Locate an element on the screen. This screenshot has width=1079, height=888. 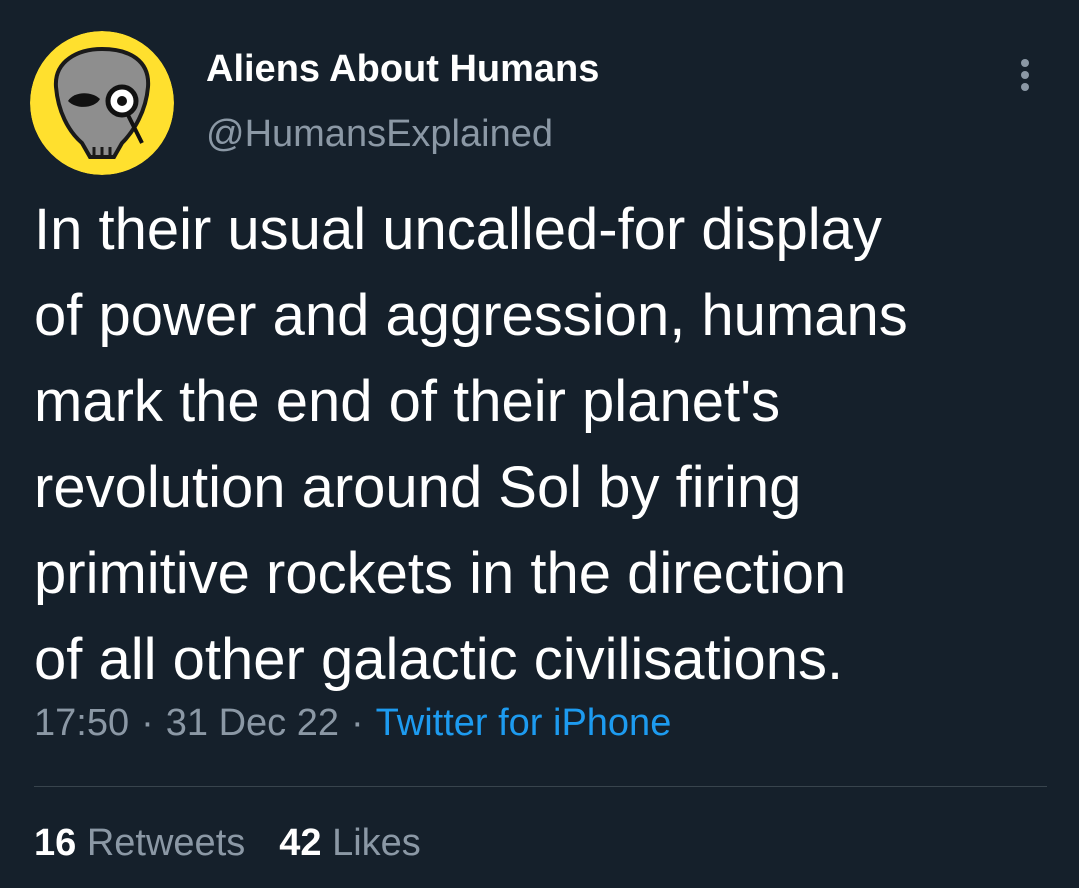
tweet-metadata: 17:50 · 31 Dec 22 · Twitter for iPhone is located at coordinates (352, 723).